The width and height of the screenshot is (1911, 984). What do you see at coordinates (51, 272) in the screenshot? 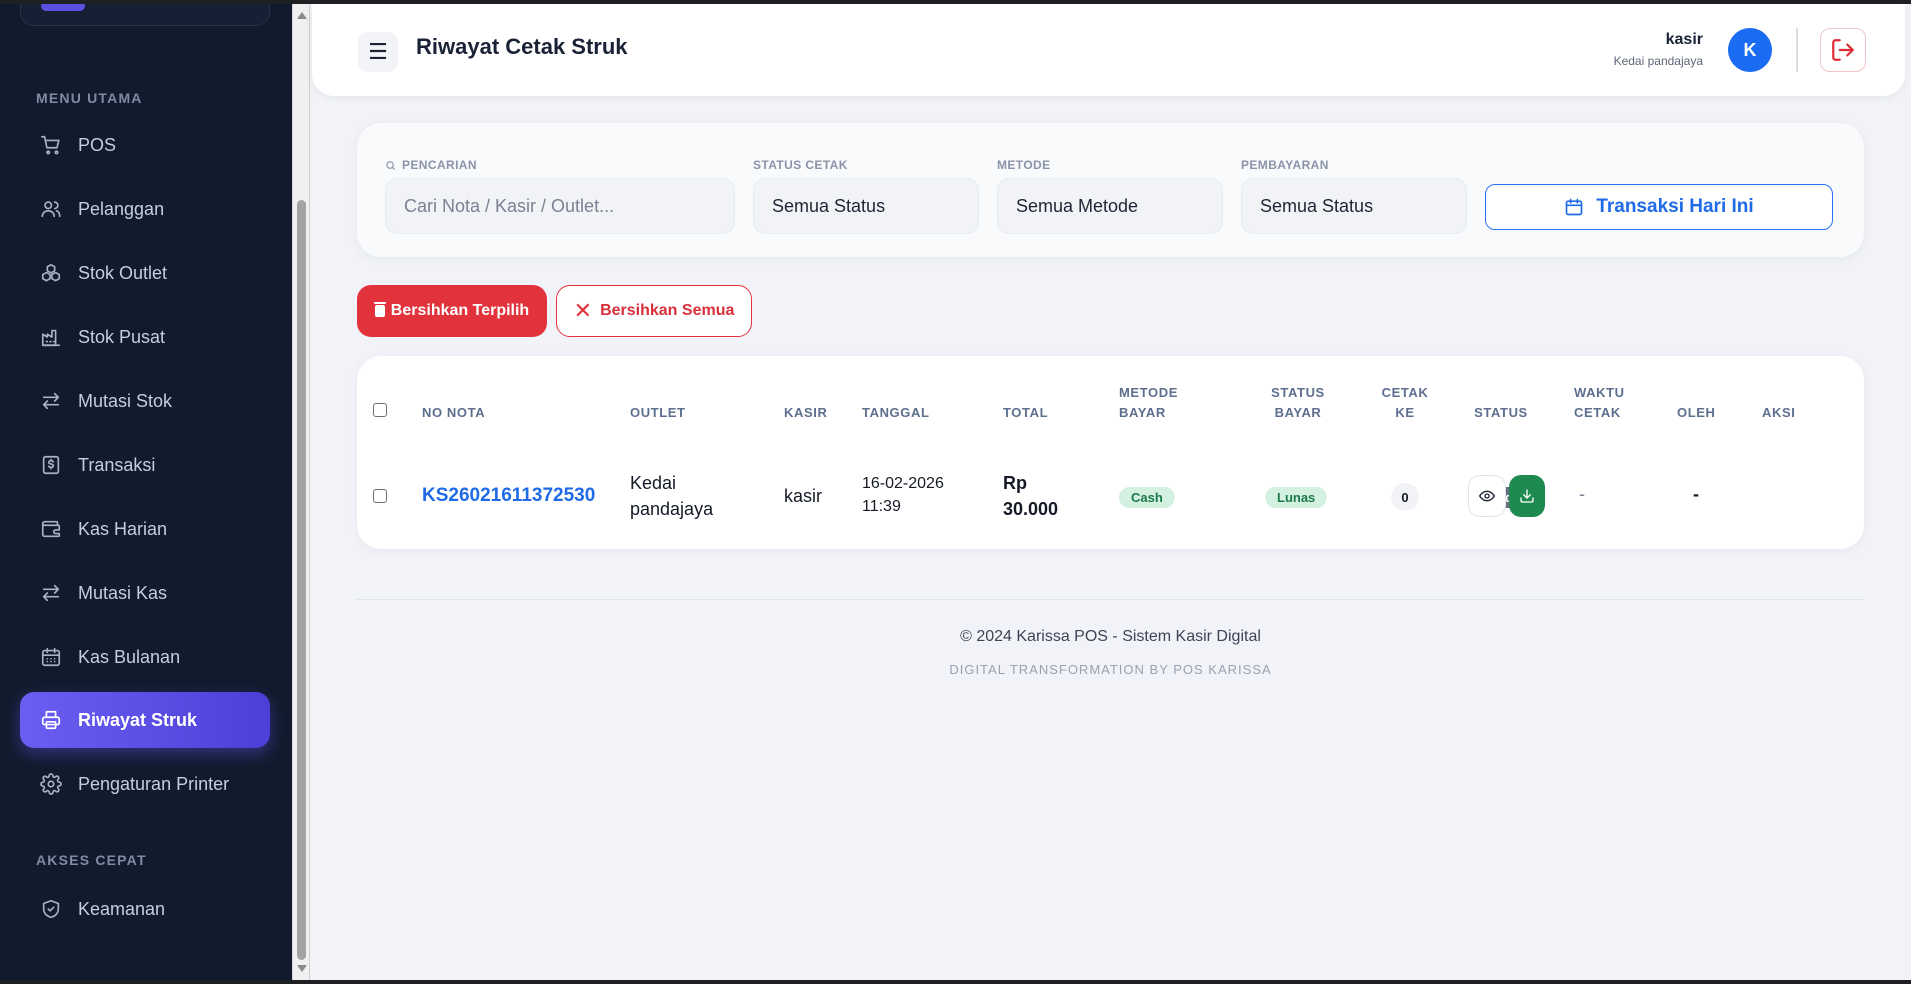
I see `boxes-icon` at bounding box center [51, 272].